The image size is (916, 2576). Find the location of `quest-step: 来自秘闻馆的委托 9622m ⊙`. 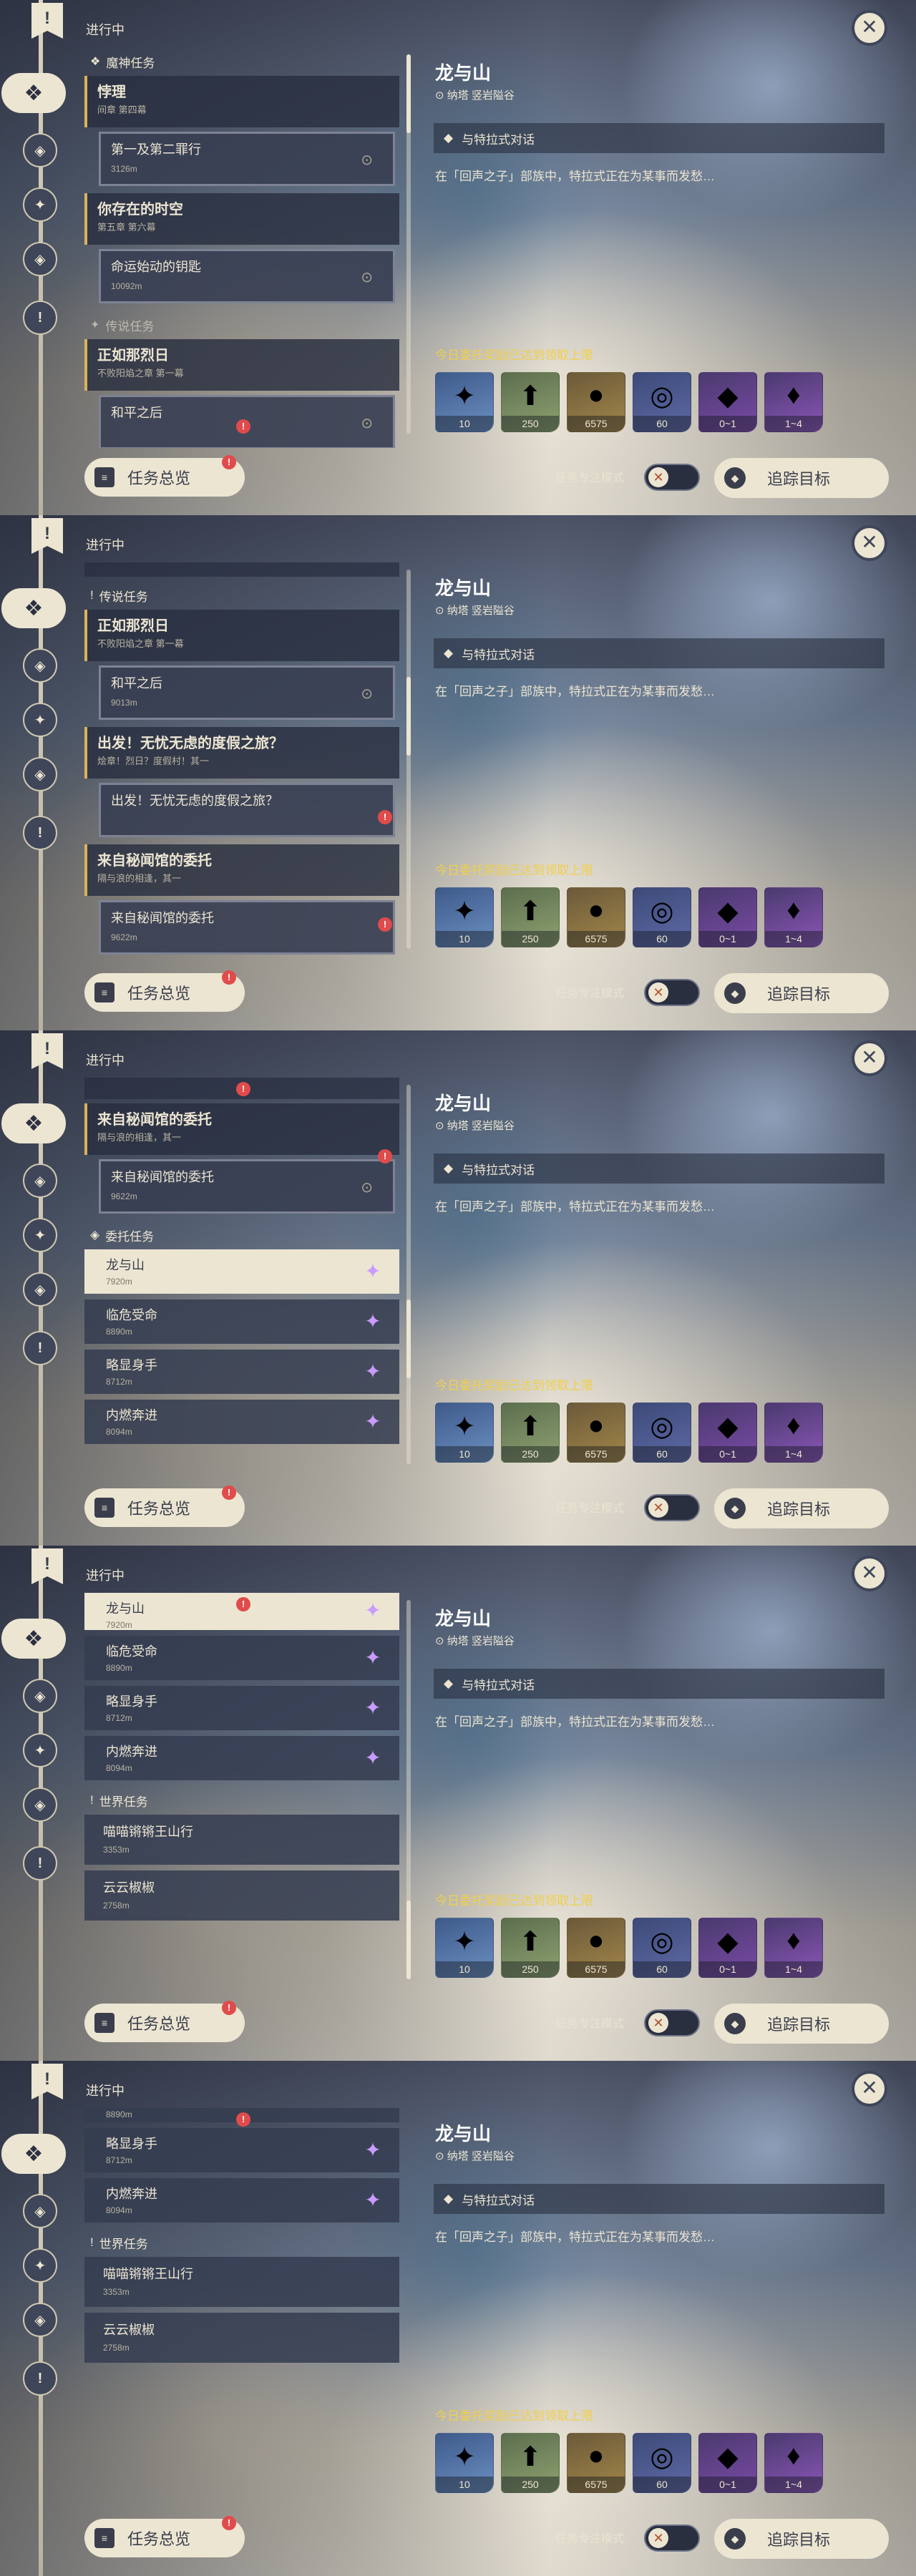

quest-step: 来自秘闻馆的委托 9622m ⊙ is located at coordinates (247, 1186).